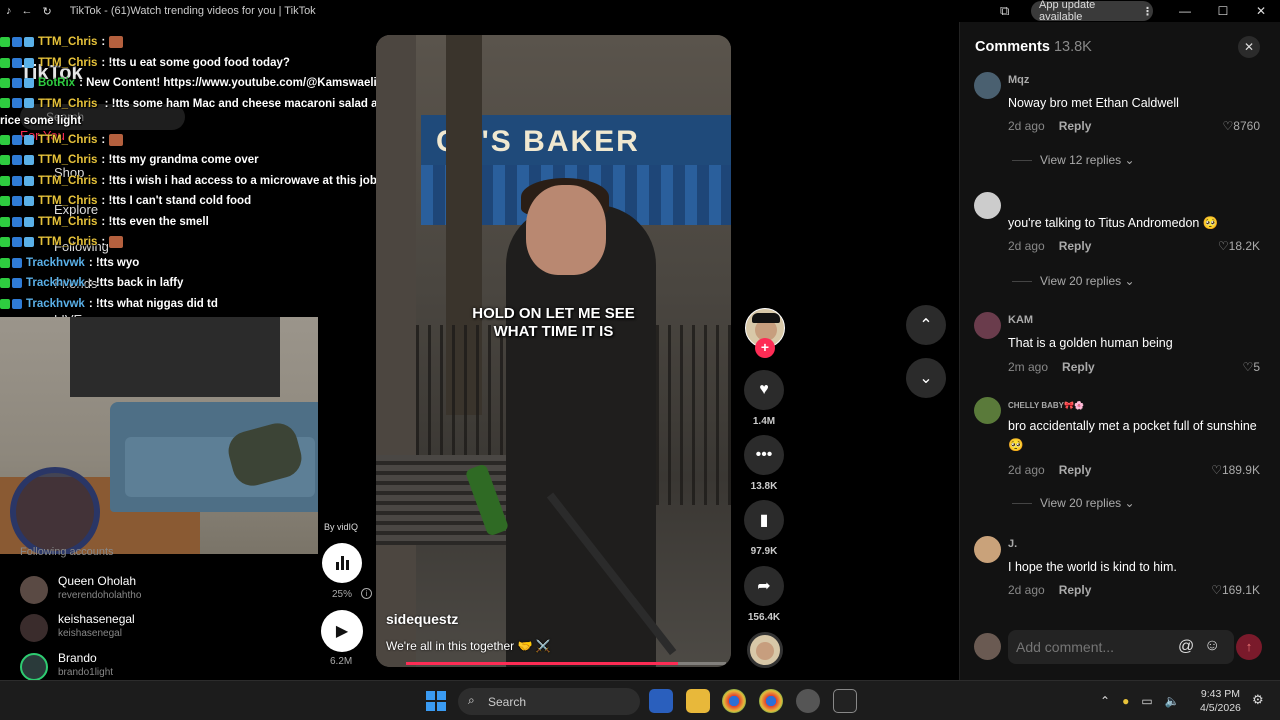 The image size is (1280, 720). Describe the element at coordinates (1248, 367) in the screenshot. I see `heart-outline-icon: ♡` at that location.